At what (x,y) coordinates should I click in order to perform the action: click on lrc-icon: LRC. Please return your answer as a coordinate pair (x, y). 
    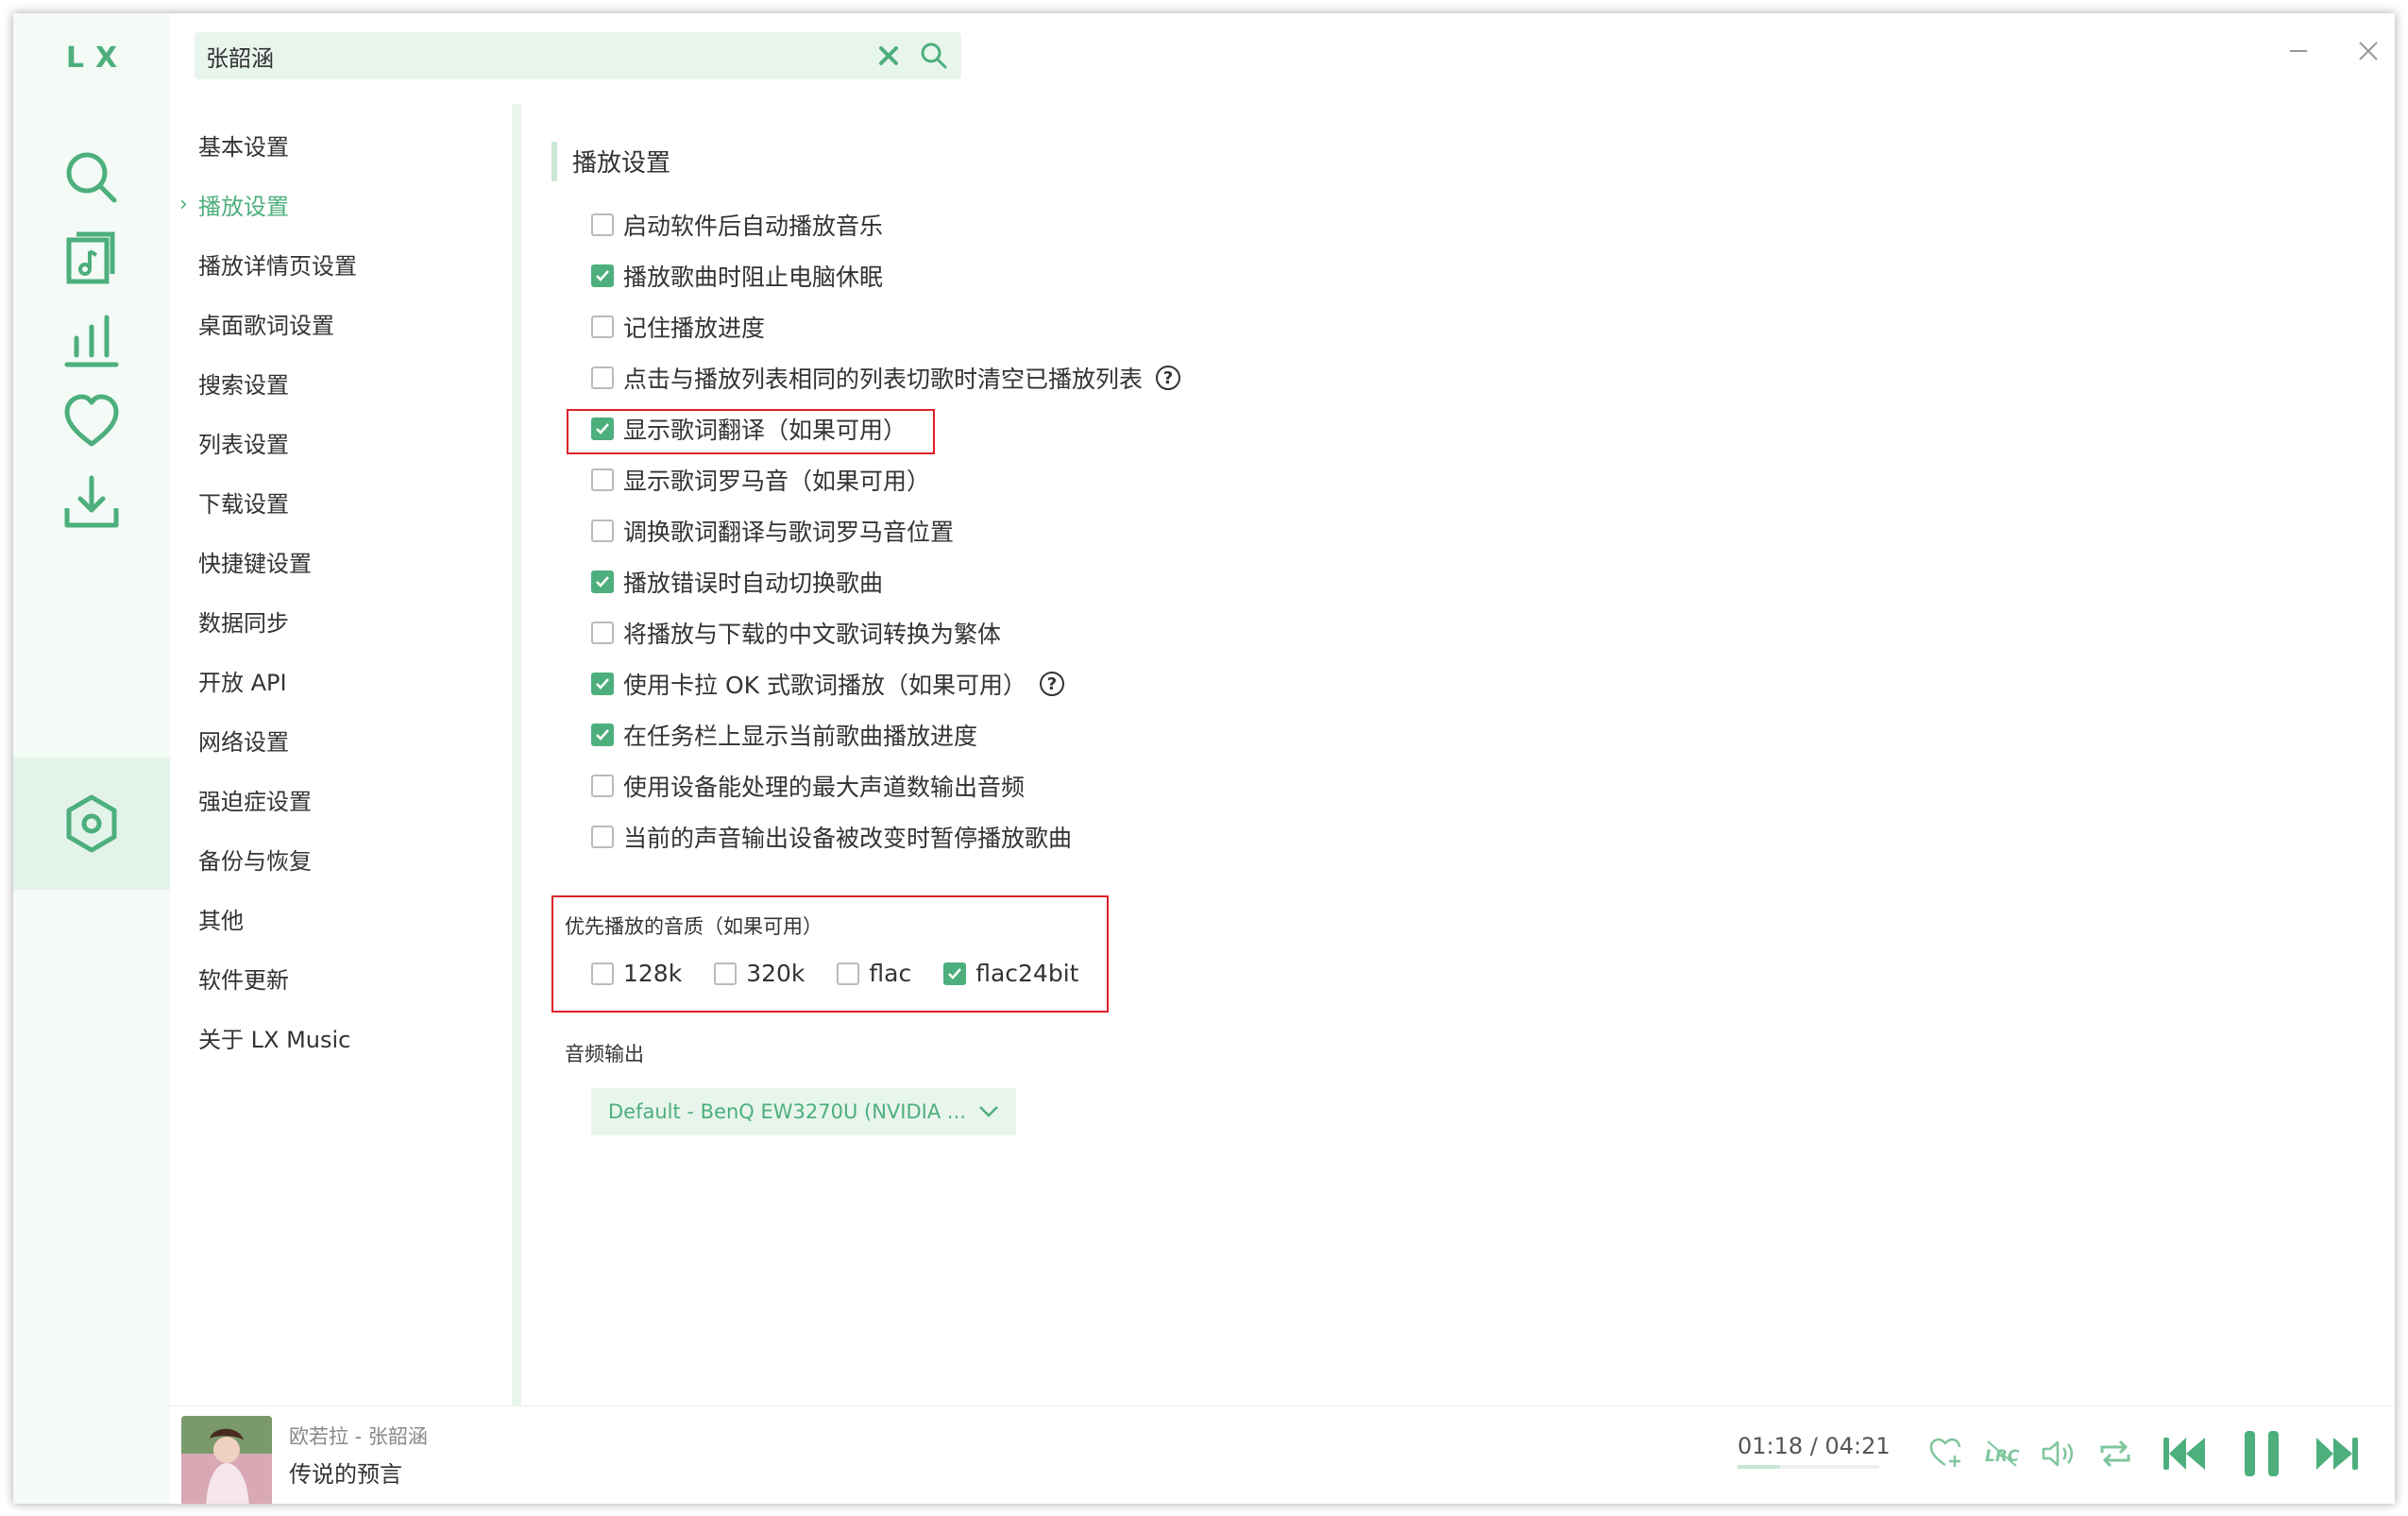
    Looking at the image, I should click on (2002, 1453).